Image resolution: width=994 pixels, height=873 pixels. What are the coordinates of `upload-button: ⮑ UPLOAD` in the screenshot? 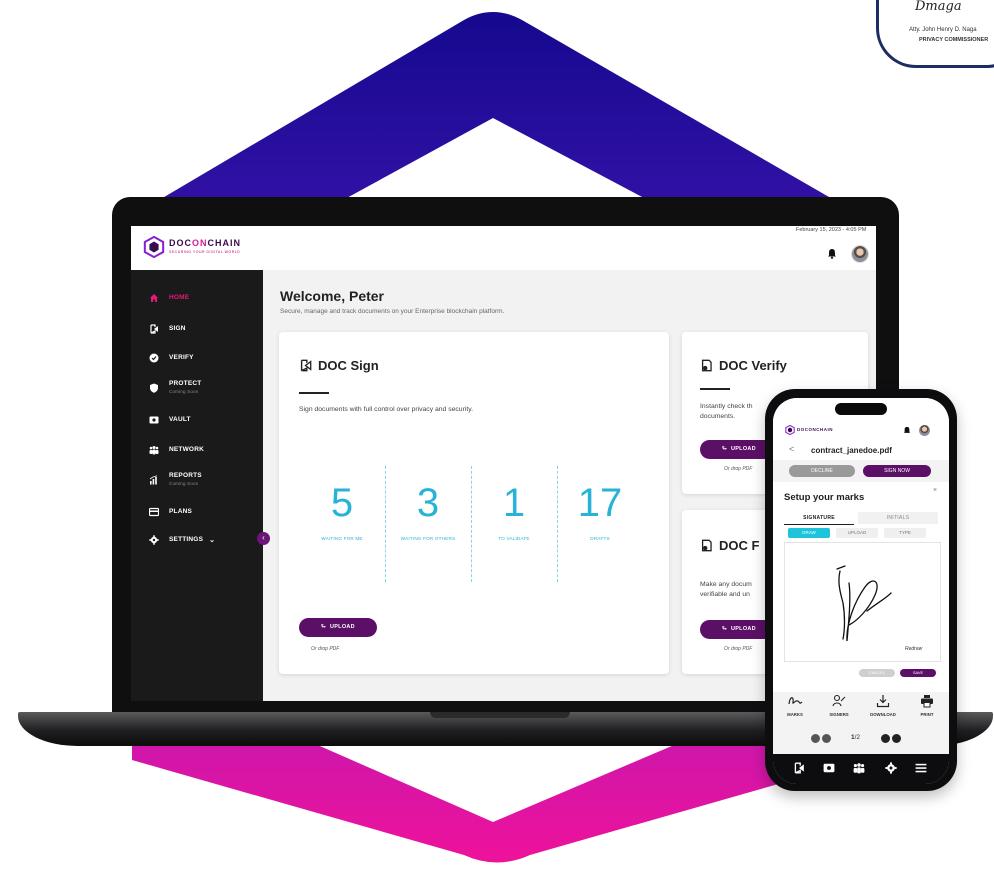 It's located at (338, 627).